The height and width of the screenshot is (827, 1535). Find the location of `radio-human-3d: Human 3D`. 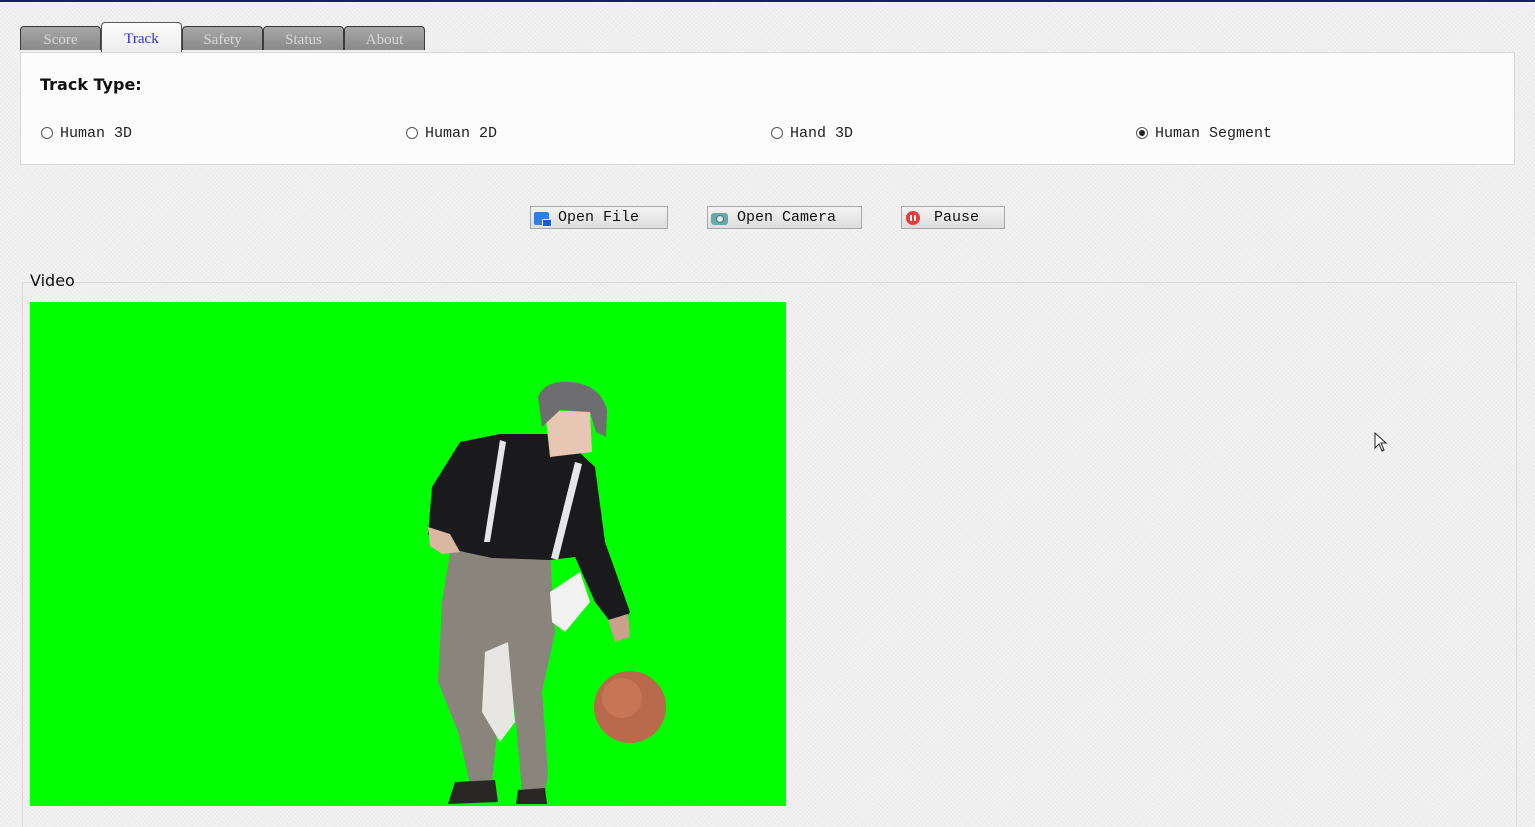

radio-human-3d: Human 3D is located at coordinates (86, 133).